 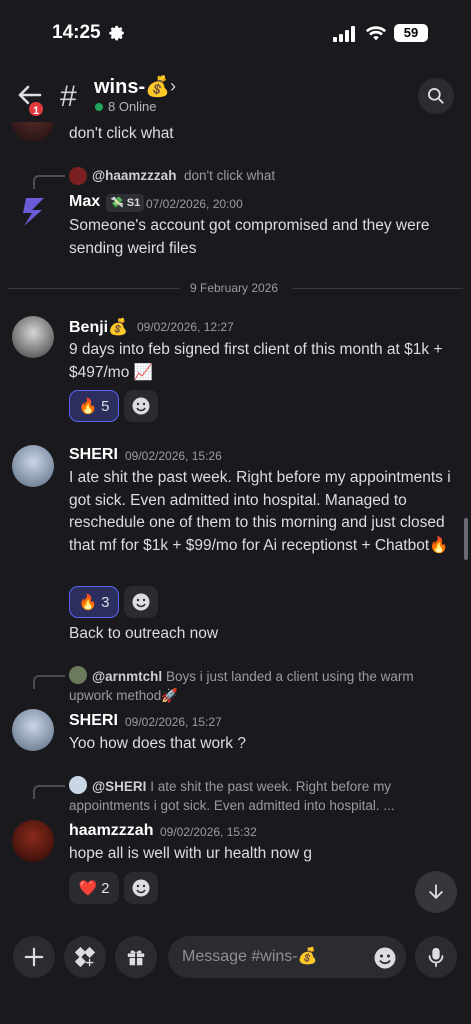 What do you see at coordinates (68, 96) in the screenshot?
I see `channel-hash-icon: #` at bounding box center [68, 96].